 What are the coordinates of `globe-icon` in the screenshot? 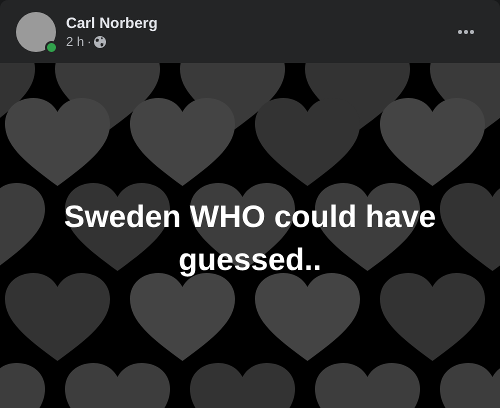 It's located at (100, 42).